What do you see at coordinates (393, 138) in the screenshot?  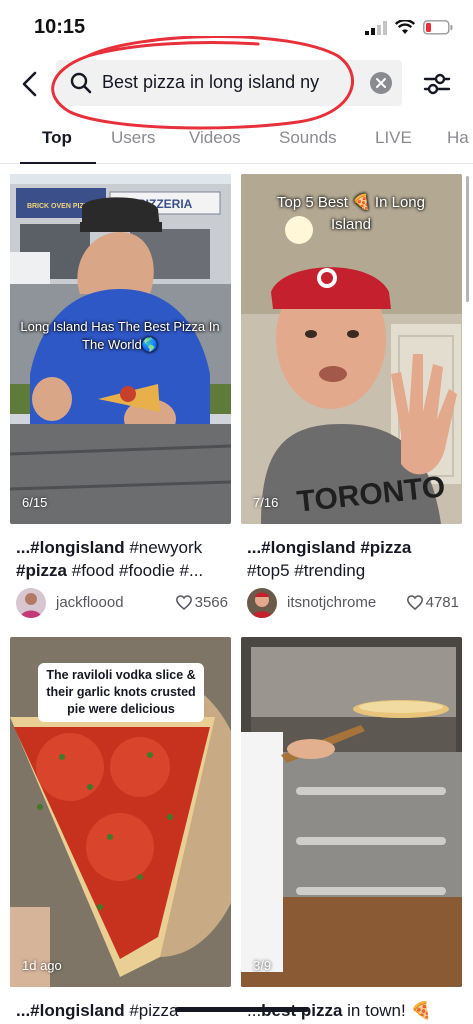 I see `tab-live: LIVE` at bounding box center [393, 138].